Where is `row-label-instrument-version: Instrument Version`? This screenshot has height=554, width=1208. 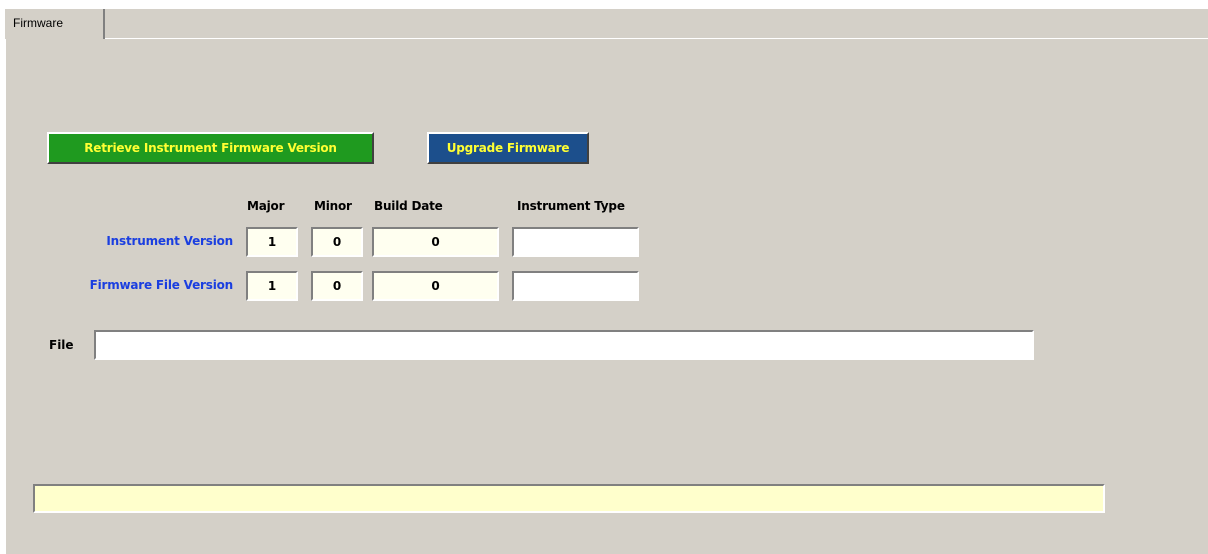 row-label-instrument-version: Instrument Version is located at coordinates (169, 241).